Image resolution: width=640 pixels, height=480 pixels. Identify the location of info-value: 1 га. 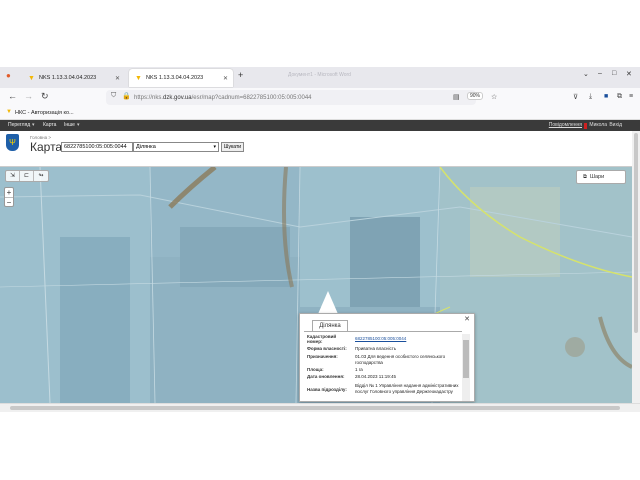
(359, 369).